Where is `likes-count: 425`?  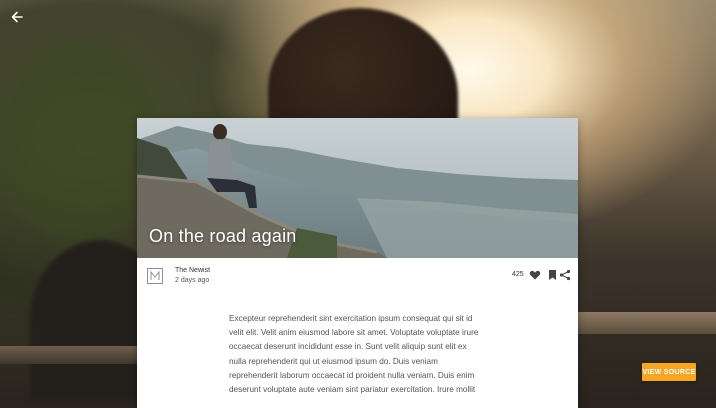 likes-count: 425 is located at coordinates (518, 274).